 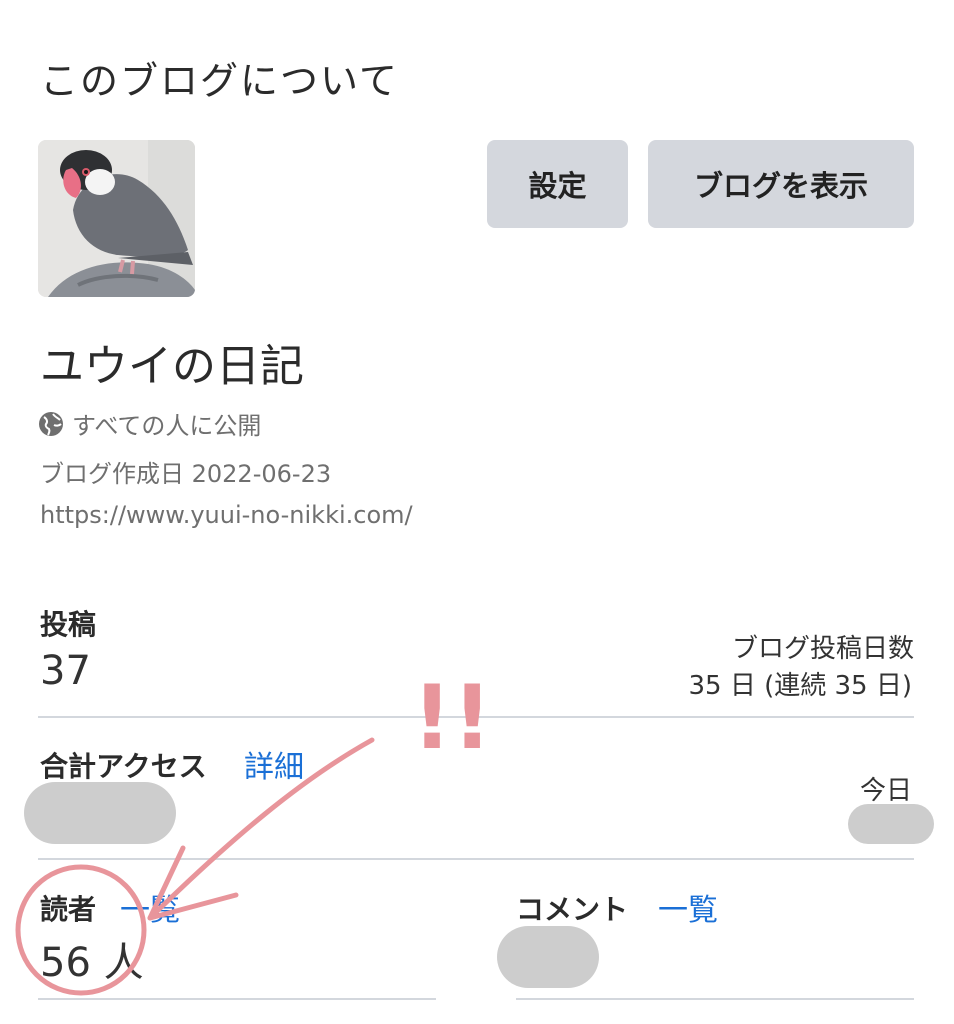 I want to click on highlight-circle, so click(x=81, y=930).